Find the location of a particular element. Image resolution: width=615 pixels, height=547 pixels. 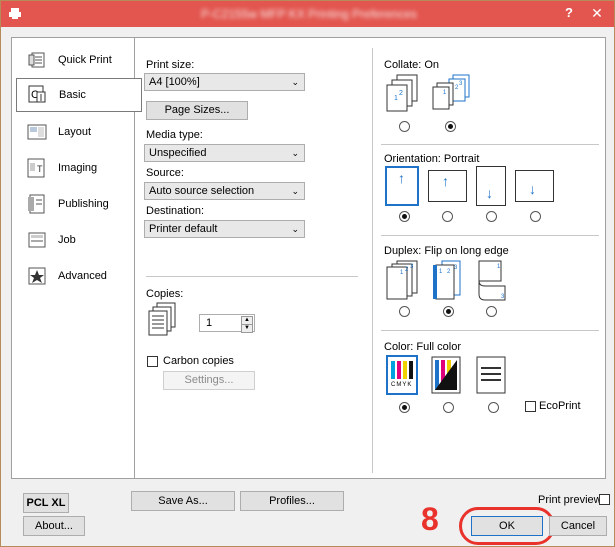

svg-text: T is located at coordinates (40, 169).